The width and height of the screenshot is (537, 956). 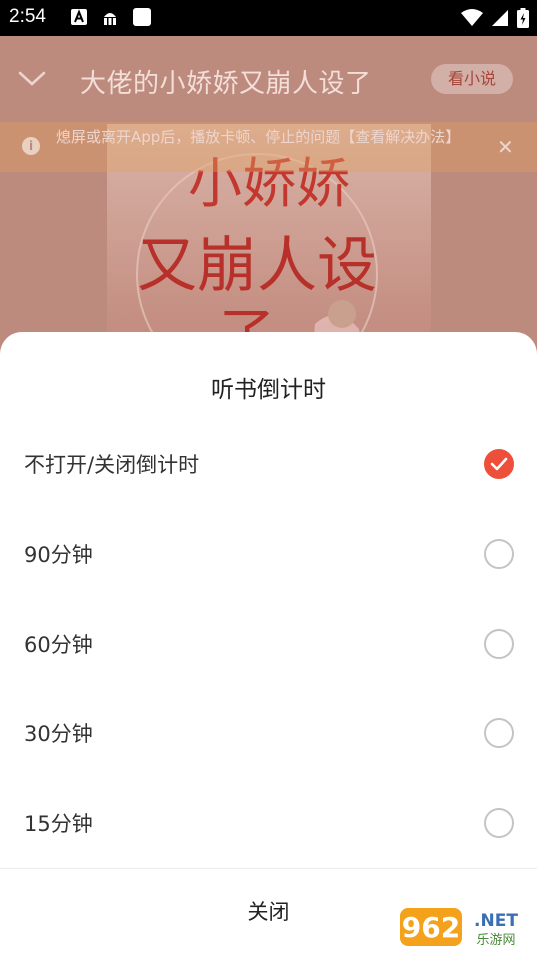 What do you see at coordinates (58, 824) in the screenshot?
I see `option-label: 15分钟` at bounding box center [58, 824].